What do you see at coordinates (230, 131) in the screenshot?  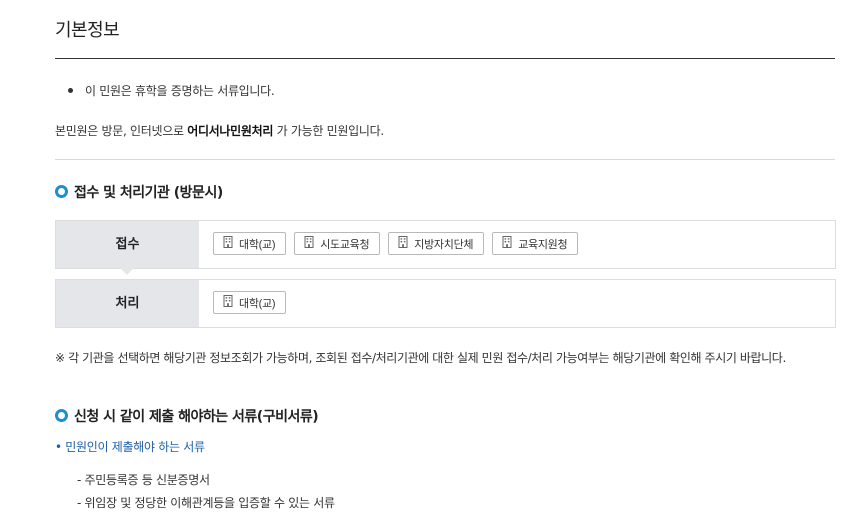 I see `desc-strong: 어디서나민원처리` at bounding box center [230, 131].